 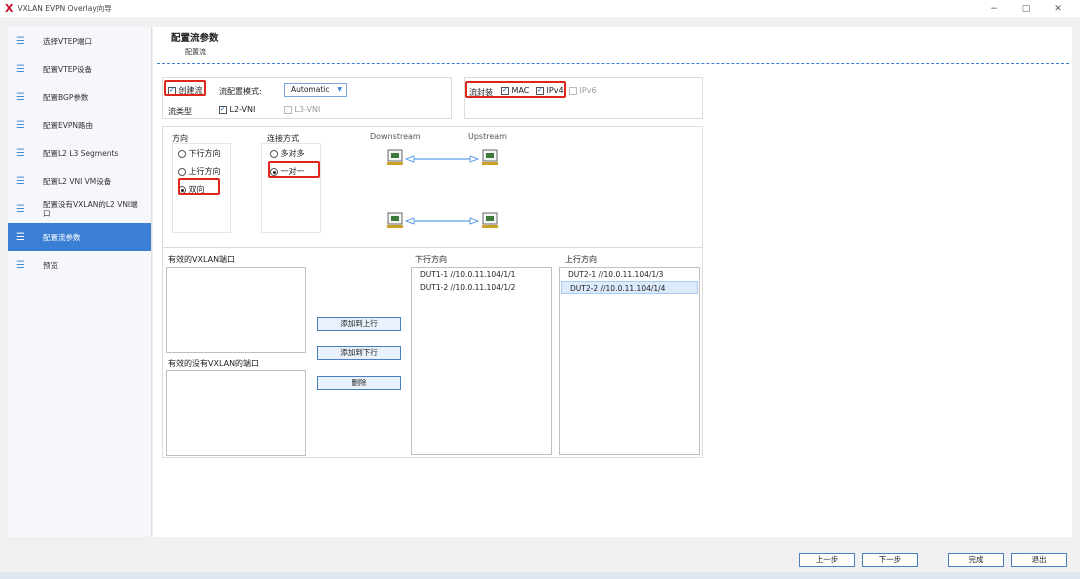 What do you see at coordinates (242, 109) in the screenshot?
I see `l2vni-label: L2-VNI` at bounding box center [242, 109].